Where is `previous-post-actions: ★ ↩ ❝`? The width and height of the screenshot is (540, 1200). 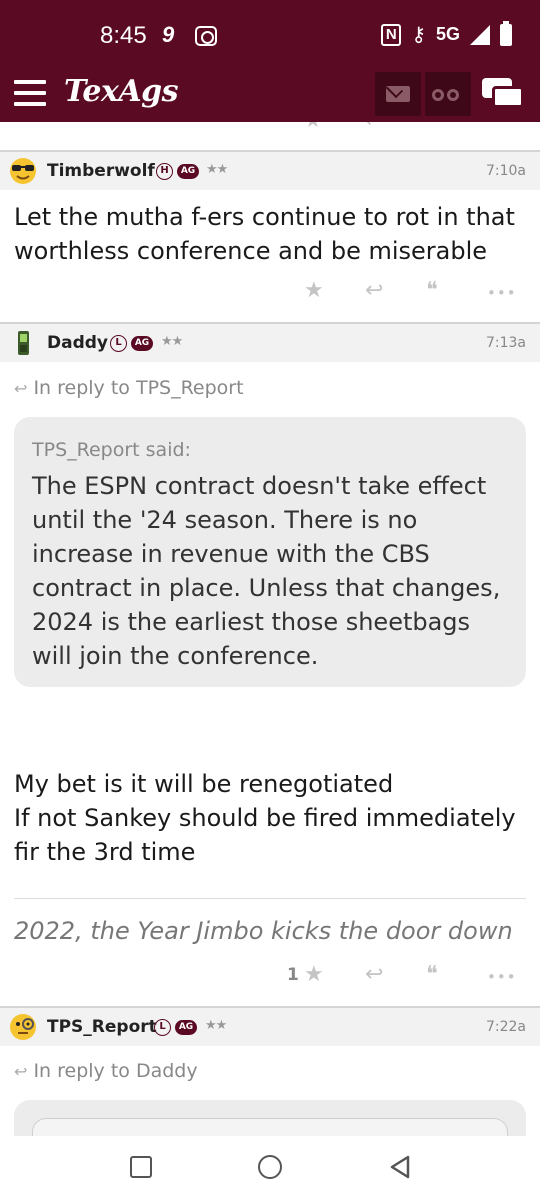
previous-post-actions: ★ ↩ ❝ is located at coordinates (270, 127).